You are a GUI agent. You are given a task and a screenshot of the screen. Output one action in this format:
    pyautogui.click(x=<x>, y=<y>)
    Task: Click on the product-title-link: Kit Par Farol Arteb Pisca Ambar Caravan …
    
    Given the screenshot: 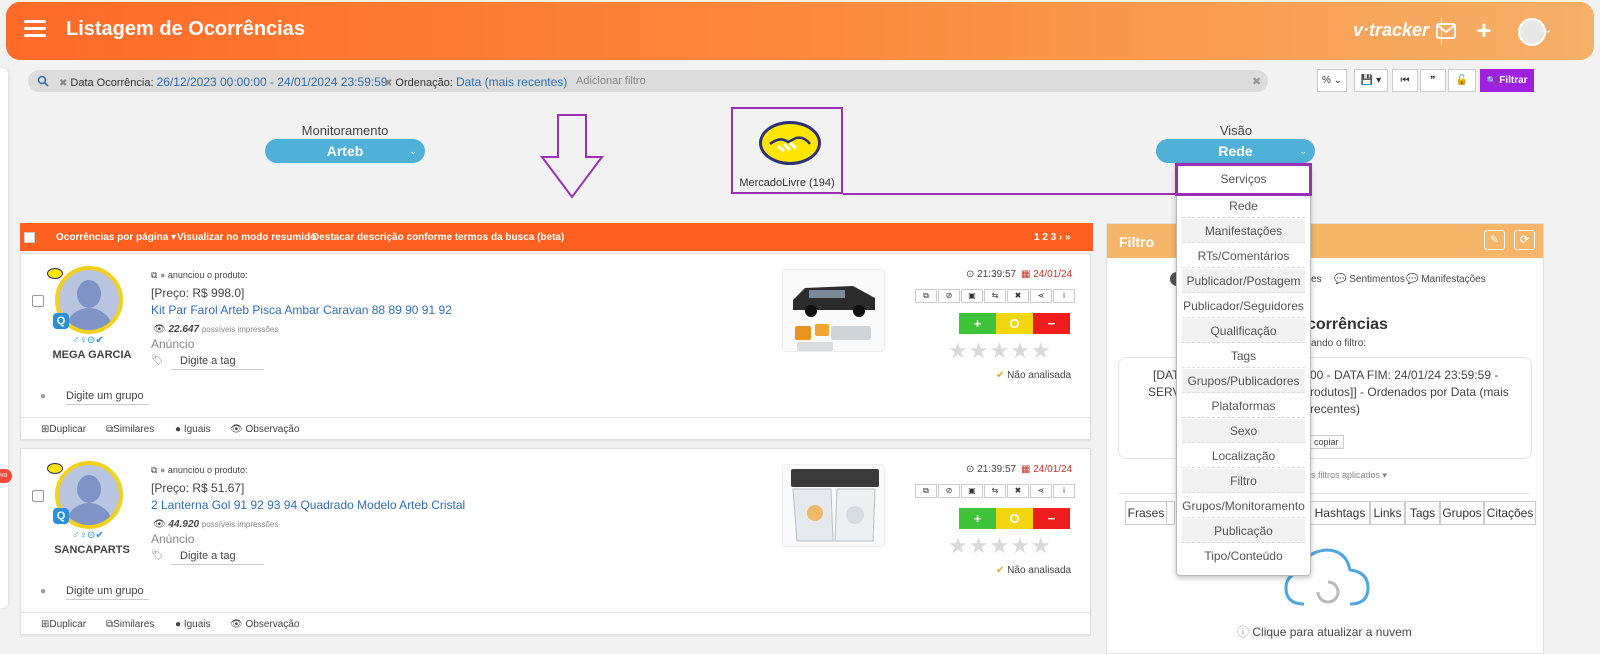 What is the action you would take?
    pyautogui.click(x=301, y=310)
    